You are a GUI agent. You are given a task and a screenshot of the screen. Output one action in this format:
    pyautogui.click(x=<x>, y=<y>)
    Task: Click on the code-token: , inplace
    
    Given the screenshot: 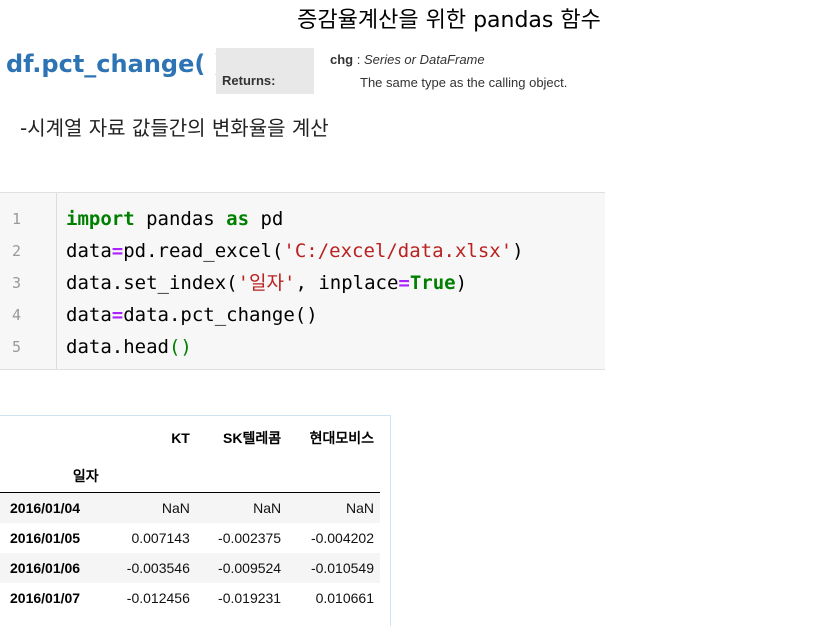 What is the action you would take?
    pyautogui.click(x=347, y=283)
    